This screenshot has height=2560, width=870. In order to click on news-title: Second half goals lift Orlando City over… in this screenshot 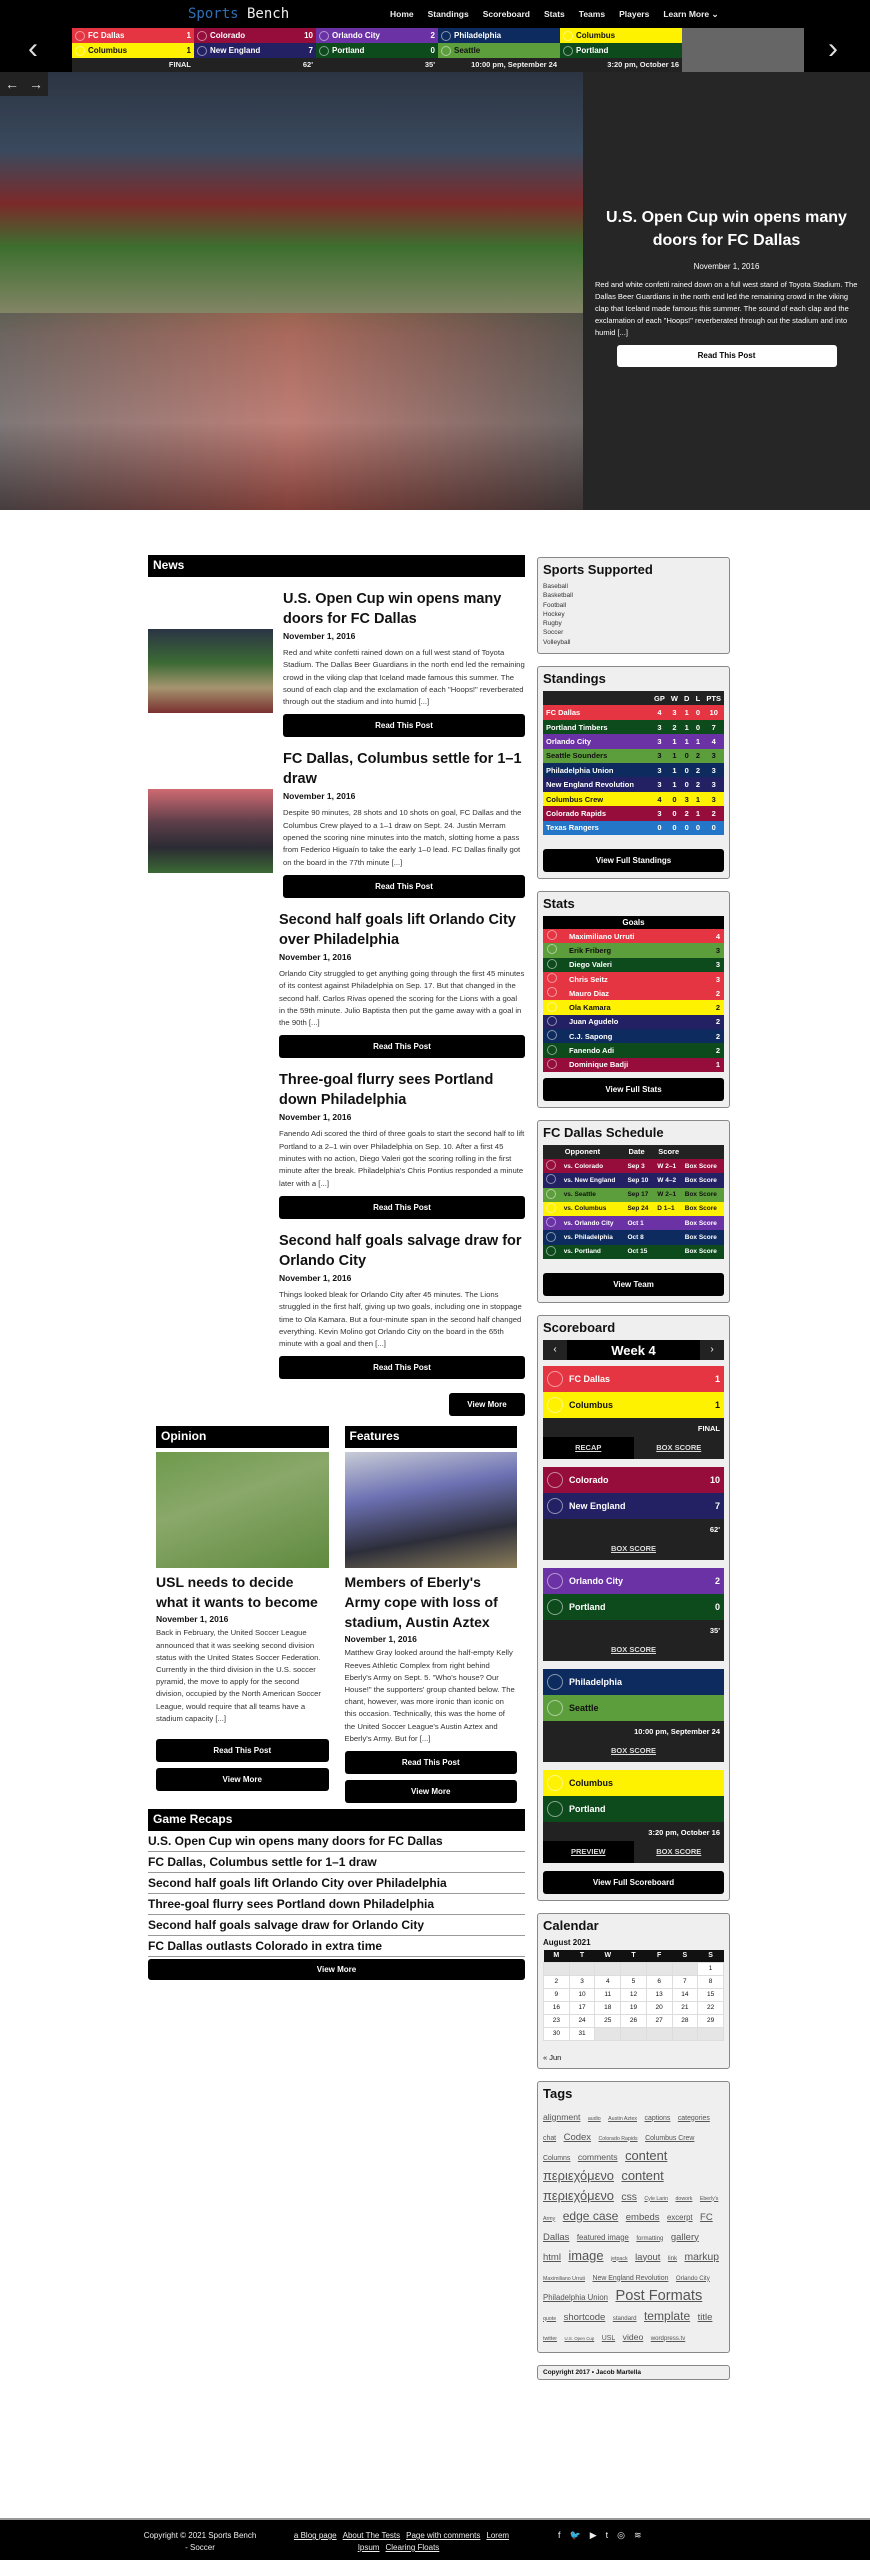, I will do `click(402, 930)`.